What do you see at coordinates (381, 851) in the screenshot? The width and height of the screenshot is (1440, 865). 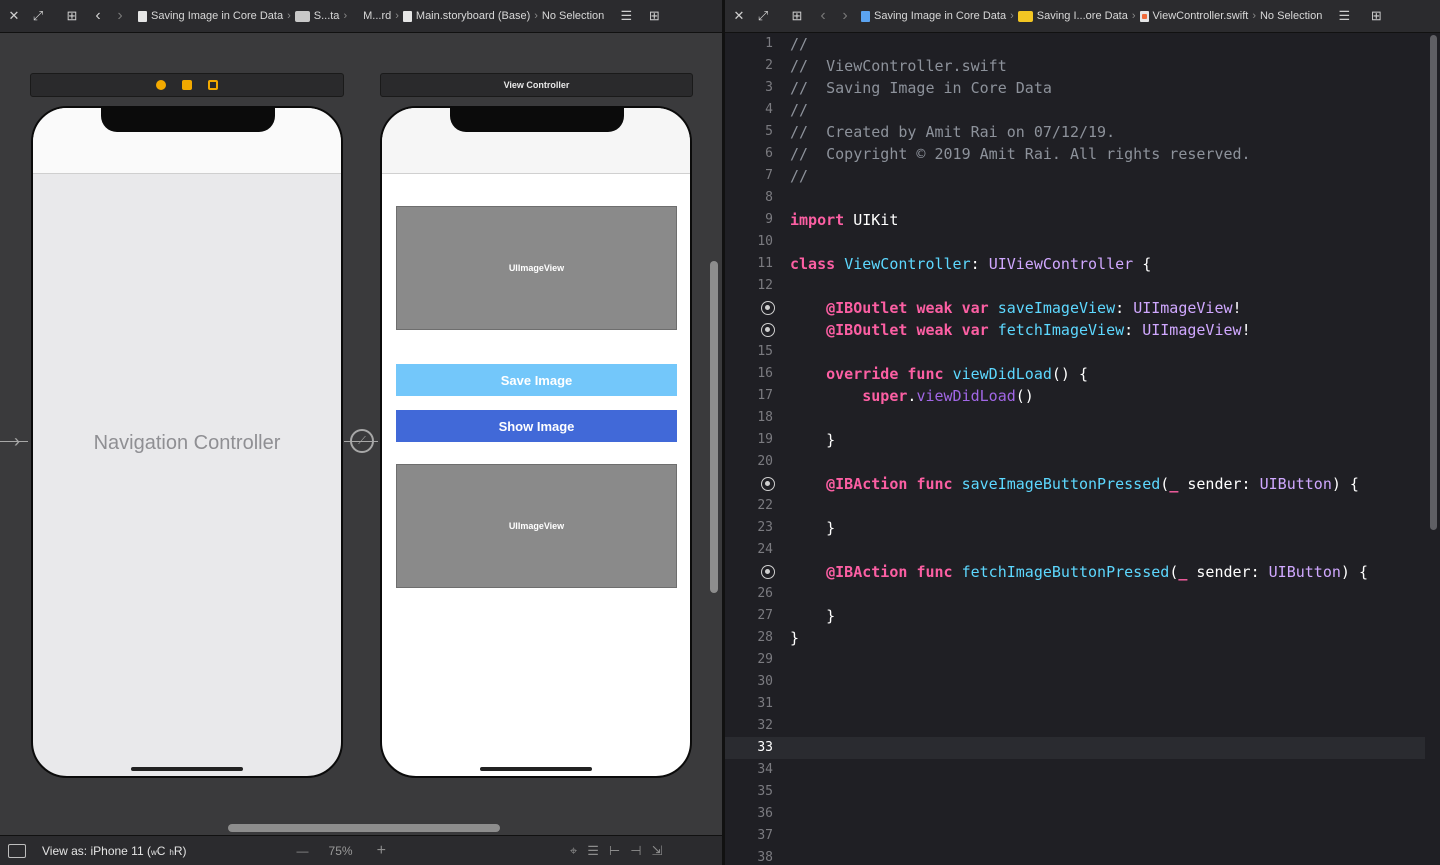 I see `zoom-in-button: +` at bounding box center [381, 851].